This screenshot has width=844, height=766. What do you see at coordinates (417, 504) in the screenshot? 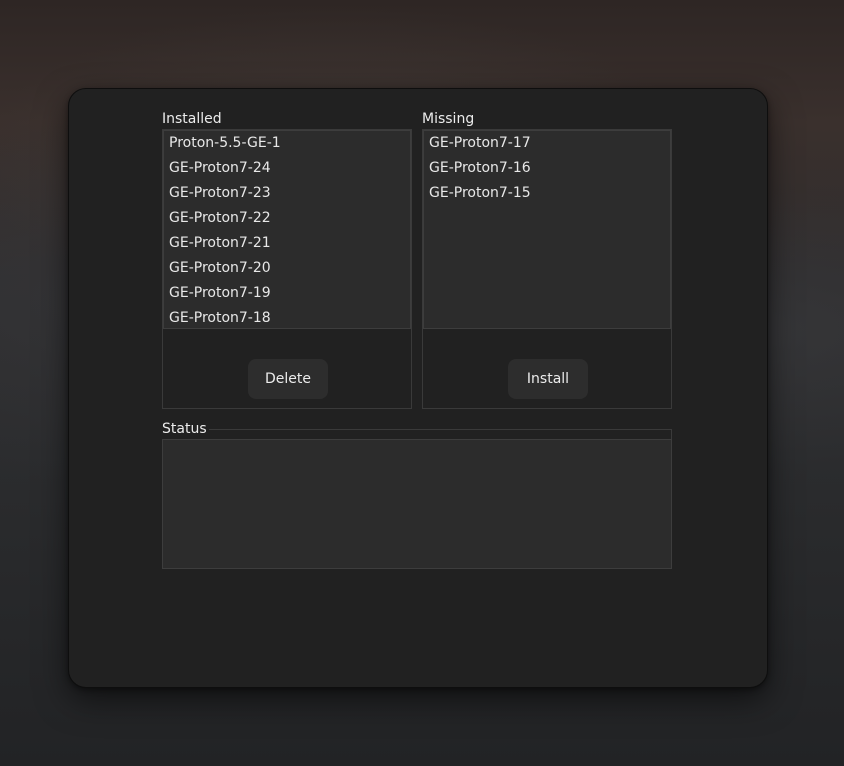
I see `status-output` at bounding box center [417, 504].